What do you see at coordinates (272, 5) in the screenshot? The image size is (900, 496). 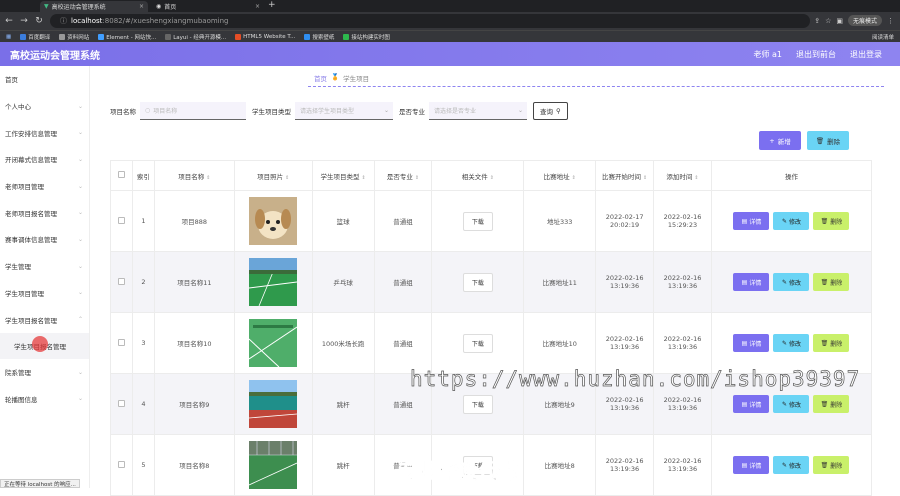 I see `new-tab-button: +` at bounding box center [272, 5].